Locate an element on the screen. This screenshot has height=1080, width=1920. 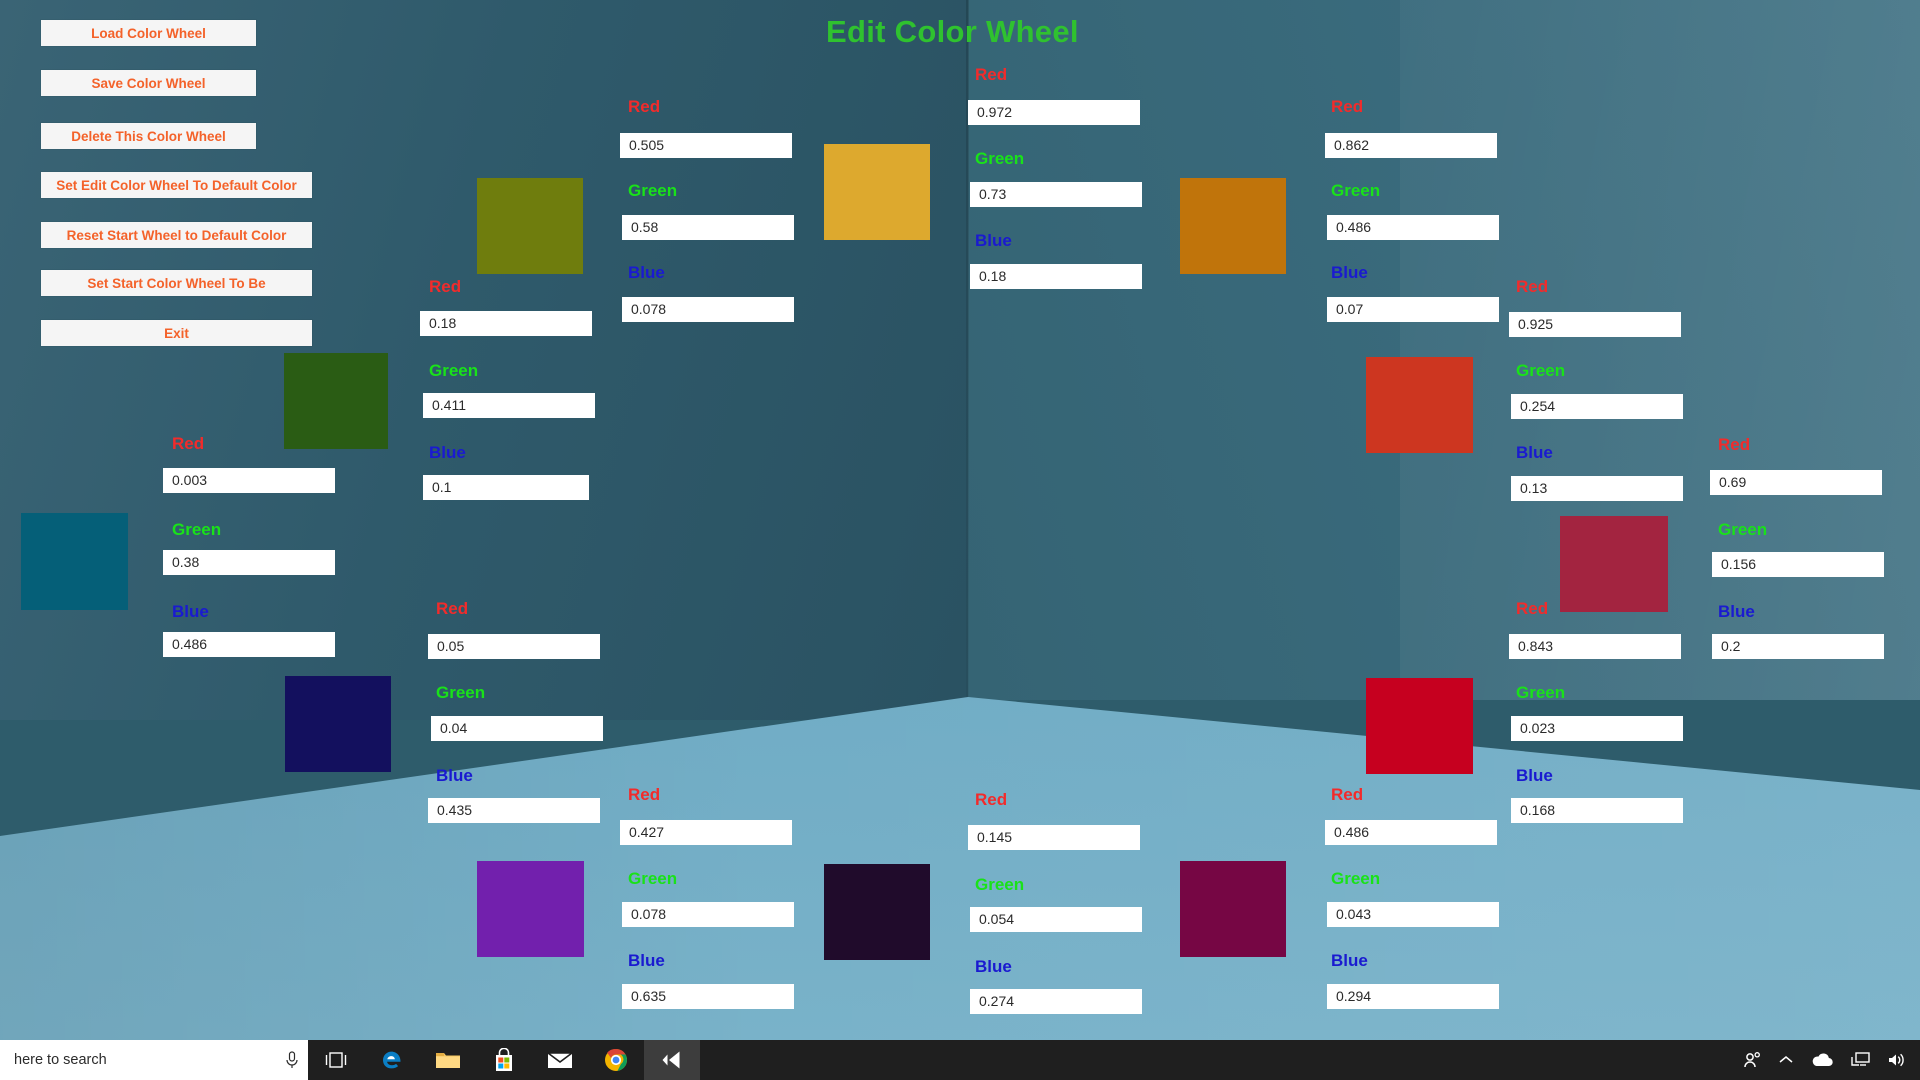
onedrive-icon is located at coordinates (1822, 1060).